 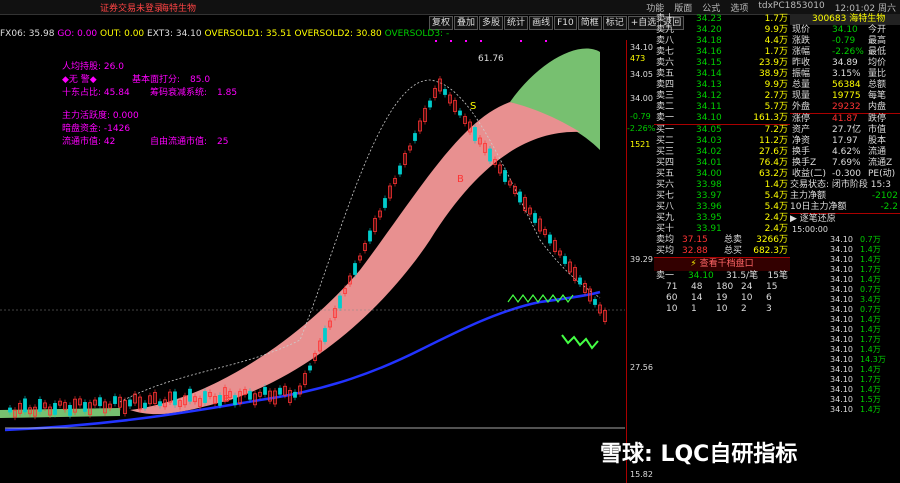 What do you see at coordinates (709, 218) in the screenshot?
I see `ob-price: 33.95` at bounding box center [709, 218].